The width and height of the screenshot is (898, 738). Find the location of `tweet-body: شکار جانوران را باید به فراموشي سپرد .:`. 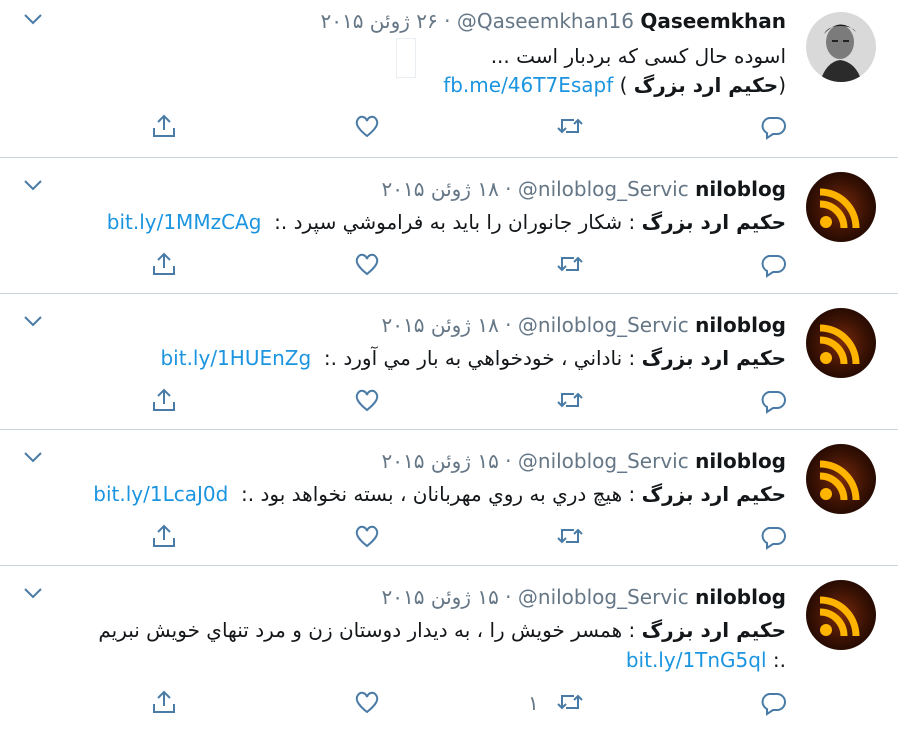

tweet-body: شکار جانوران را باید به فراموشي سپرد .: is located at coordinates (445, 222).